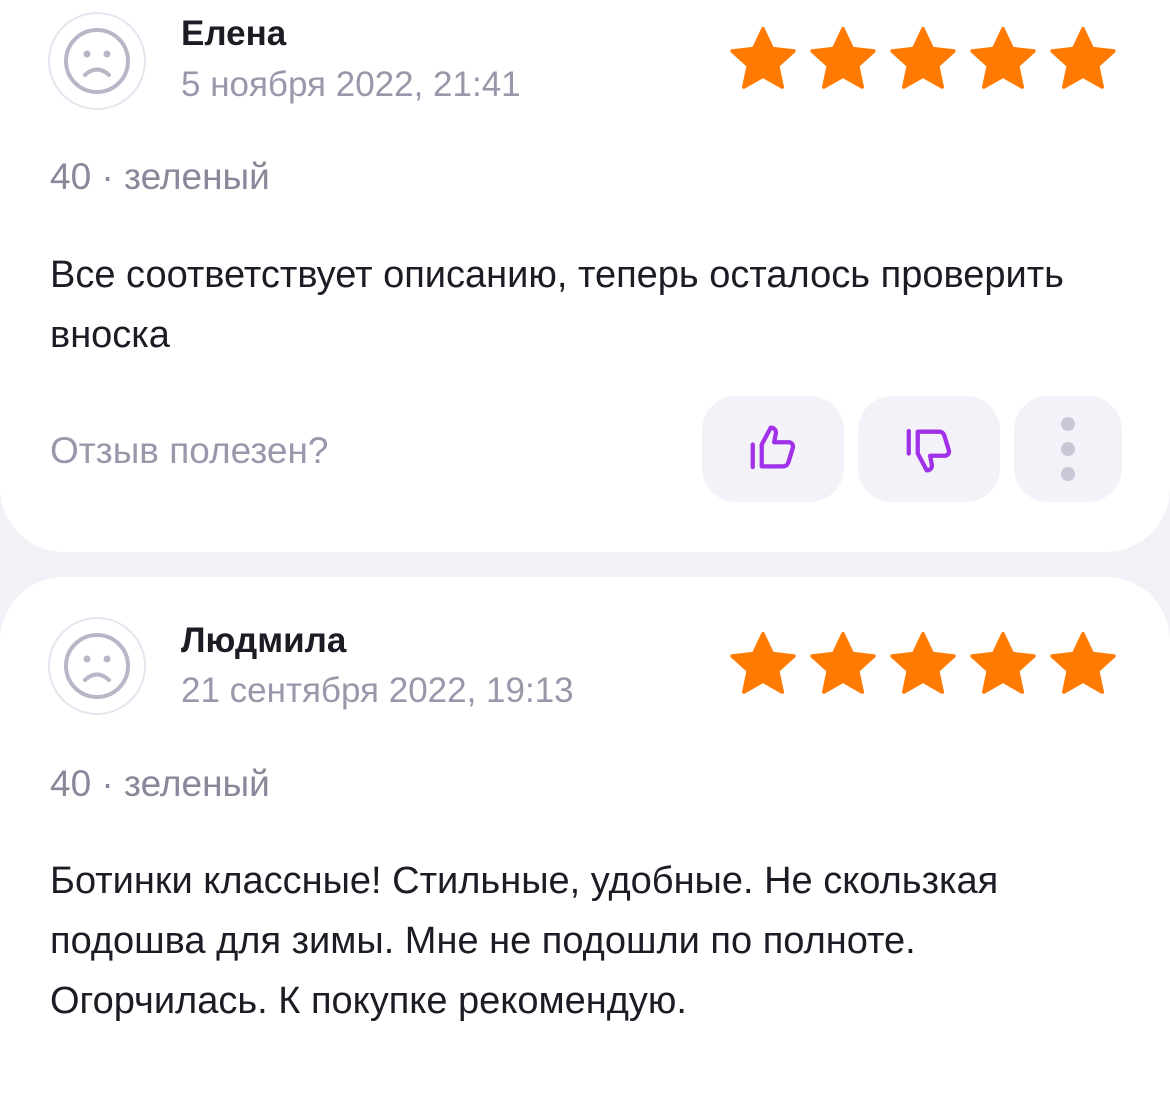 This screenshot has width=1170, height=1097. I want to click on thumbs-down-icon, so click(929, 450).